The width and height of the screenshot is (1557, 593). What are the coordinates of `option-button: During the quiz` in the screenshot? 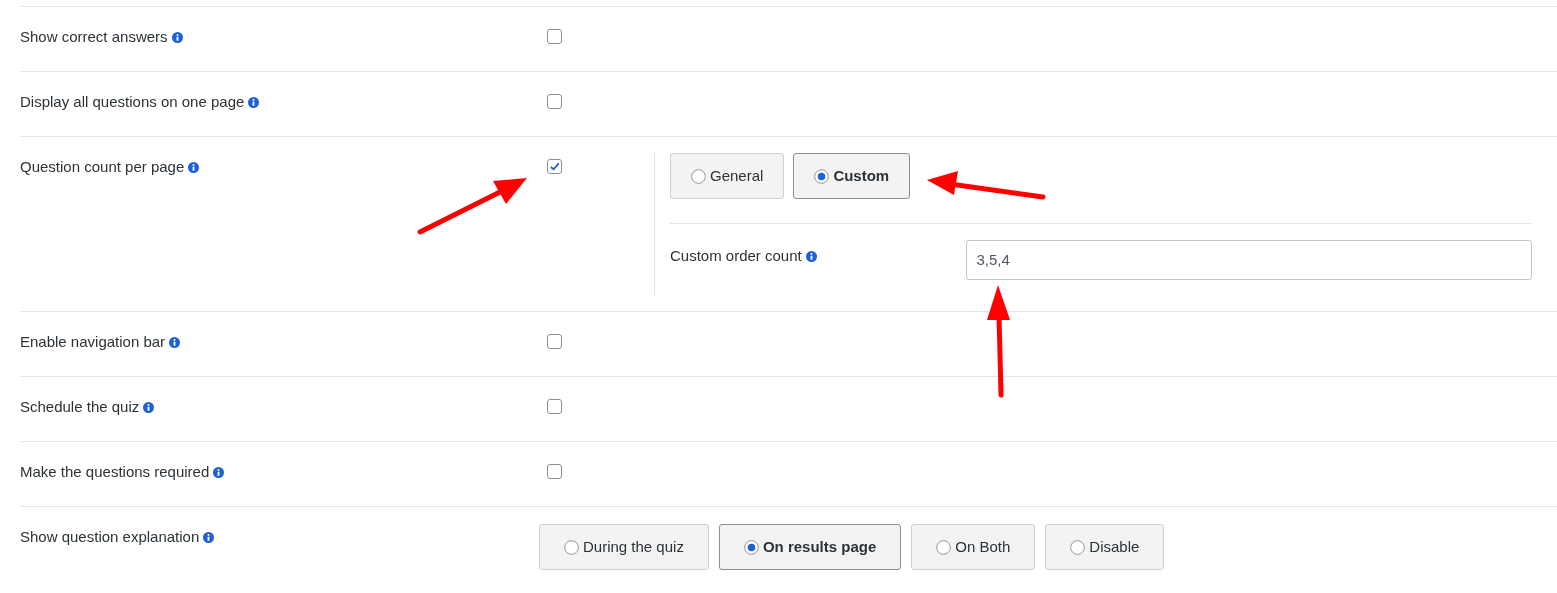 It's located at (624, 547).